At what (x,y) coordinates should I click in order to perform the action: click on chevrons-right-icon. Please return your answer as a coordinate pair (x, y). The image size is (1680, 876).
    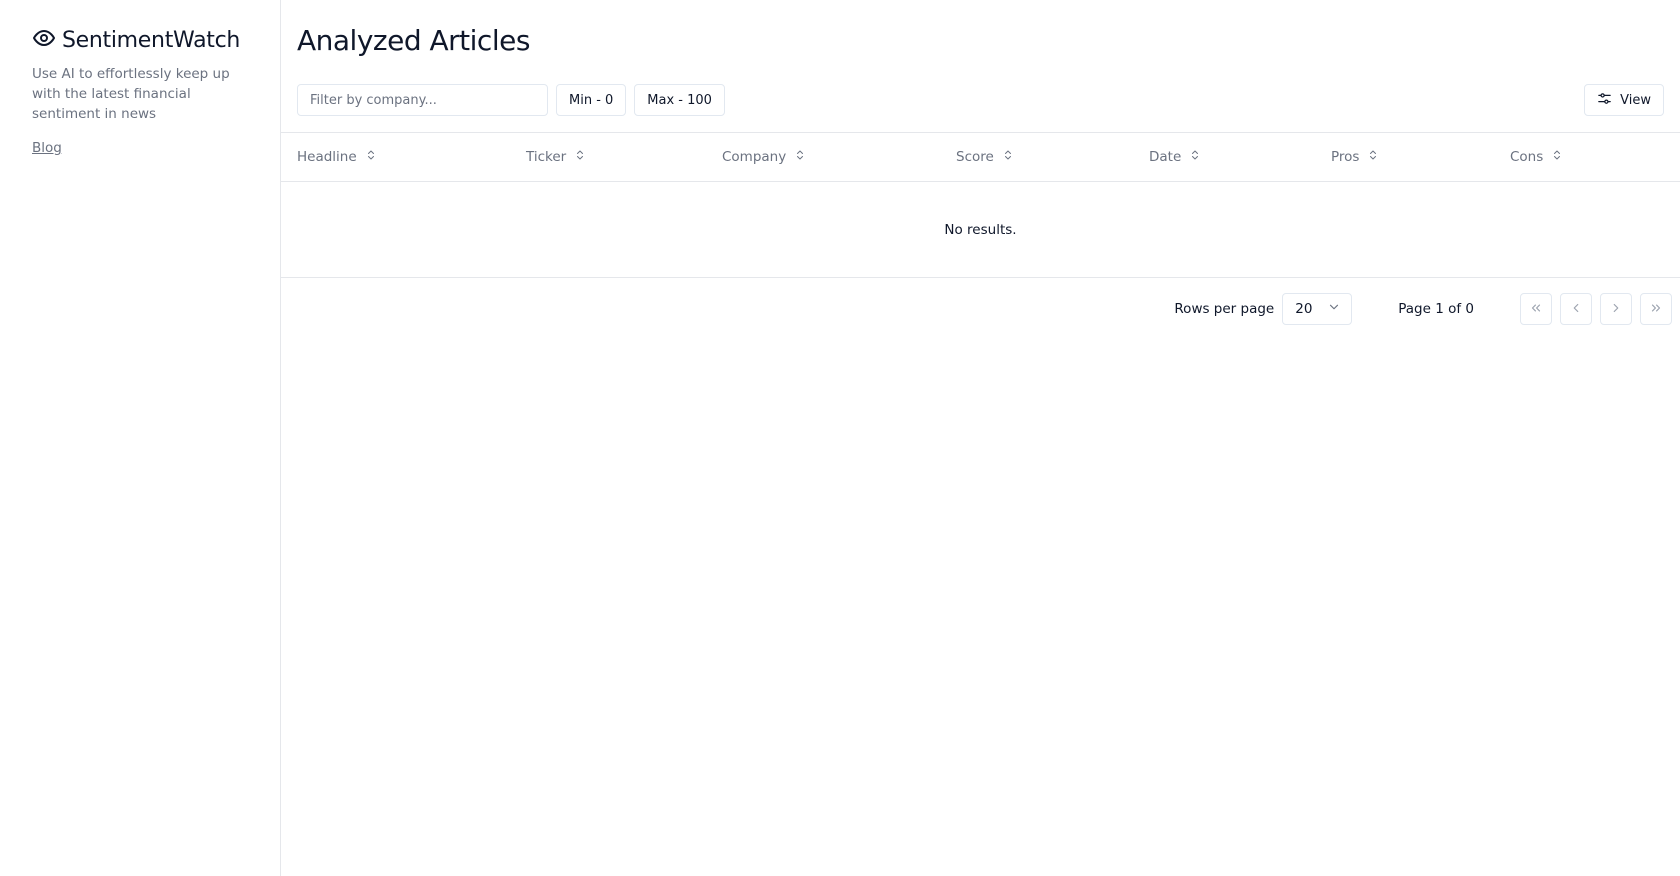
    Looking at the image, I should click on (1656, 309).